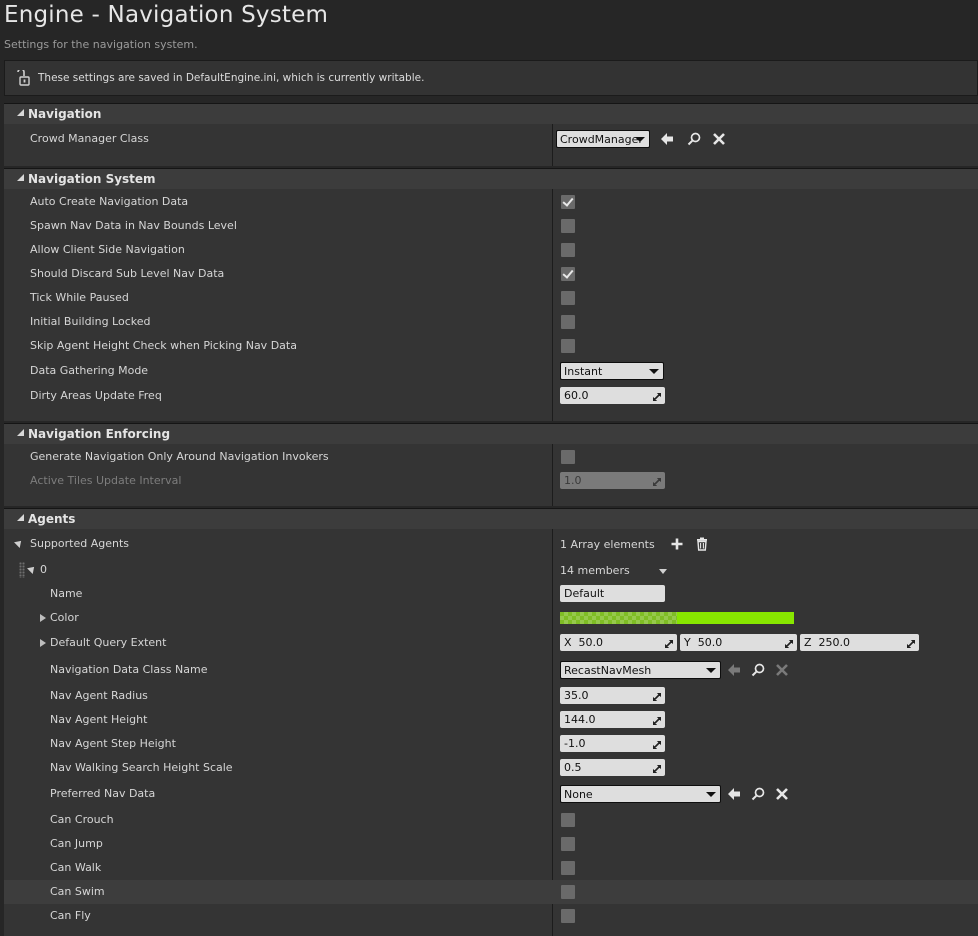 The height and width of the screenshot is (936, 978). What do you see at coordinates (491, 720) in the screenshot?
I see `row-nav-agent-height: Nav Agent Height 144.0` at bounding box center [491, 720].